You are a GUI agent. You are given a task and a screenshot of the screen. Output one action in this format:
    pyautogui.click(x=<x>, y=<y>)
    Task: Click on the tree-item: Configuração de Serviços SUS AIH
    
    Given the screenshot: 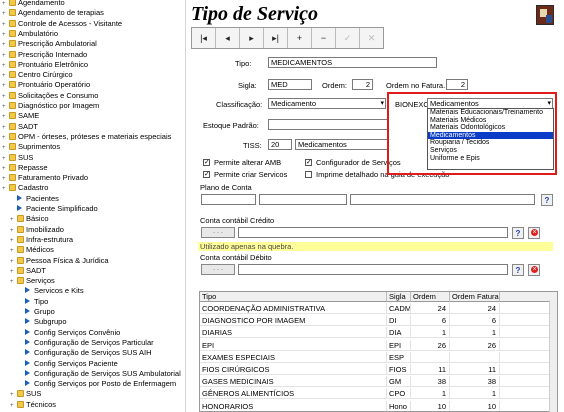 What is the action you would take?
    pyautogui.click(x=85, y=353)
    